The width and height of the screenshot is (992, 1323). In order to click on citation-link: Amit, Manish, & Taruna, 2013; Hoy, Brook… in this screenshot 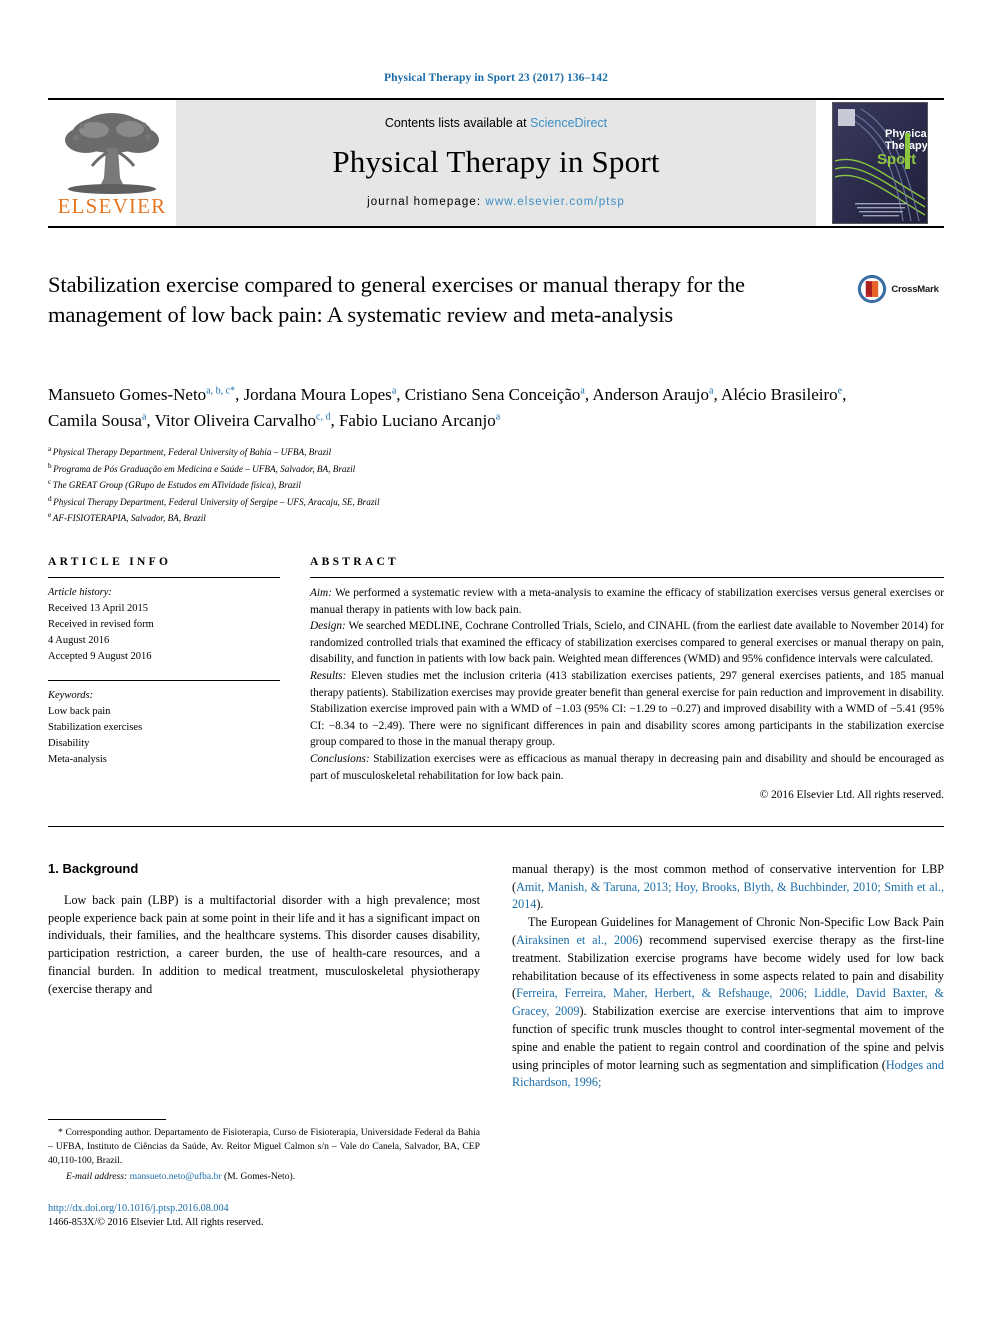, I will do `click(728, 896)`.